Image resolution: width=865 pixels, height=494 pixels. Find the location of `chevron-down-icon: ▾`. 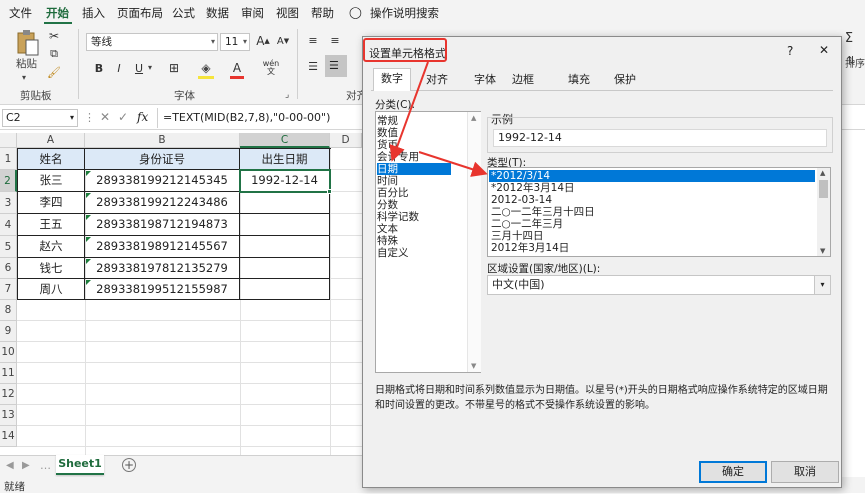

chevron-down-icon: ▾ is located at coordinates (150, 67).